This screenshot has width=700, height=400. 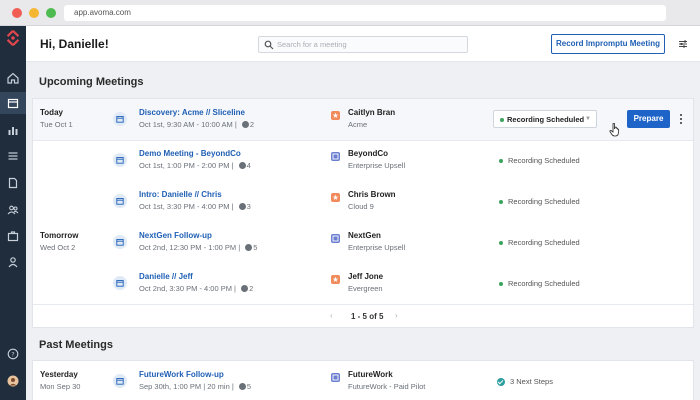 I want to click on next-steps-link: 3 Next Steps, so click(x=531, y=381).